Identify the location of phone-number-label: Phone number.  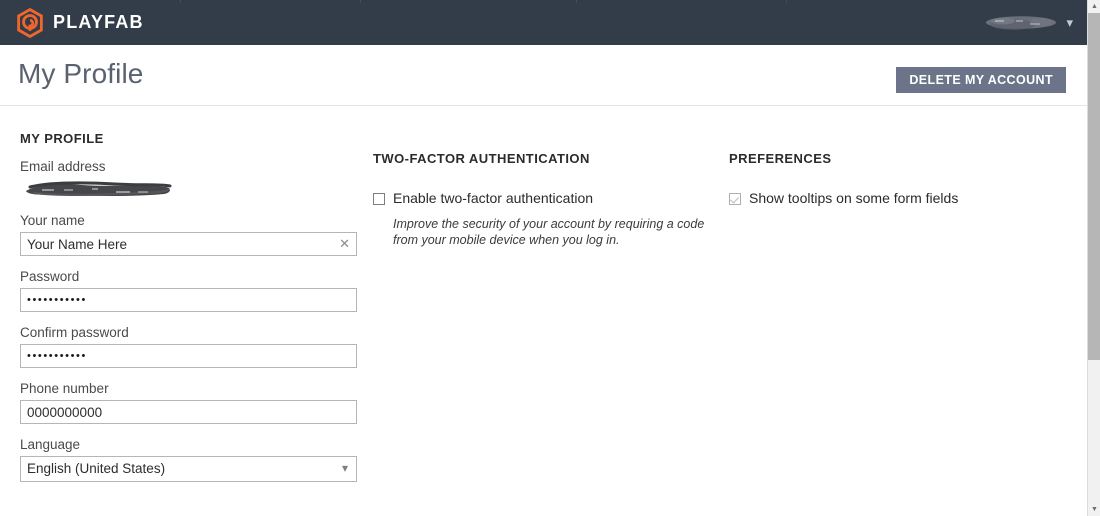
(64, 388).